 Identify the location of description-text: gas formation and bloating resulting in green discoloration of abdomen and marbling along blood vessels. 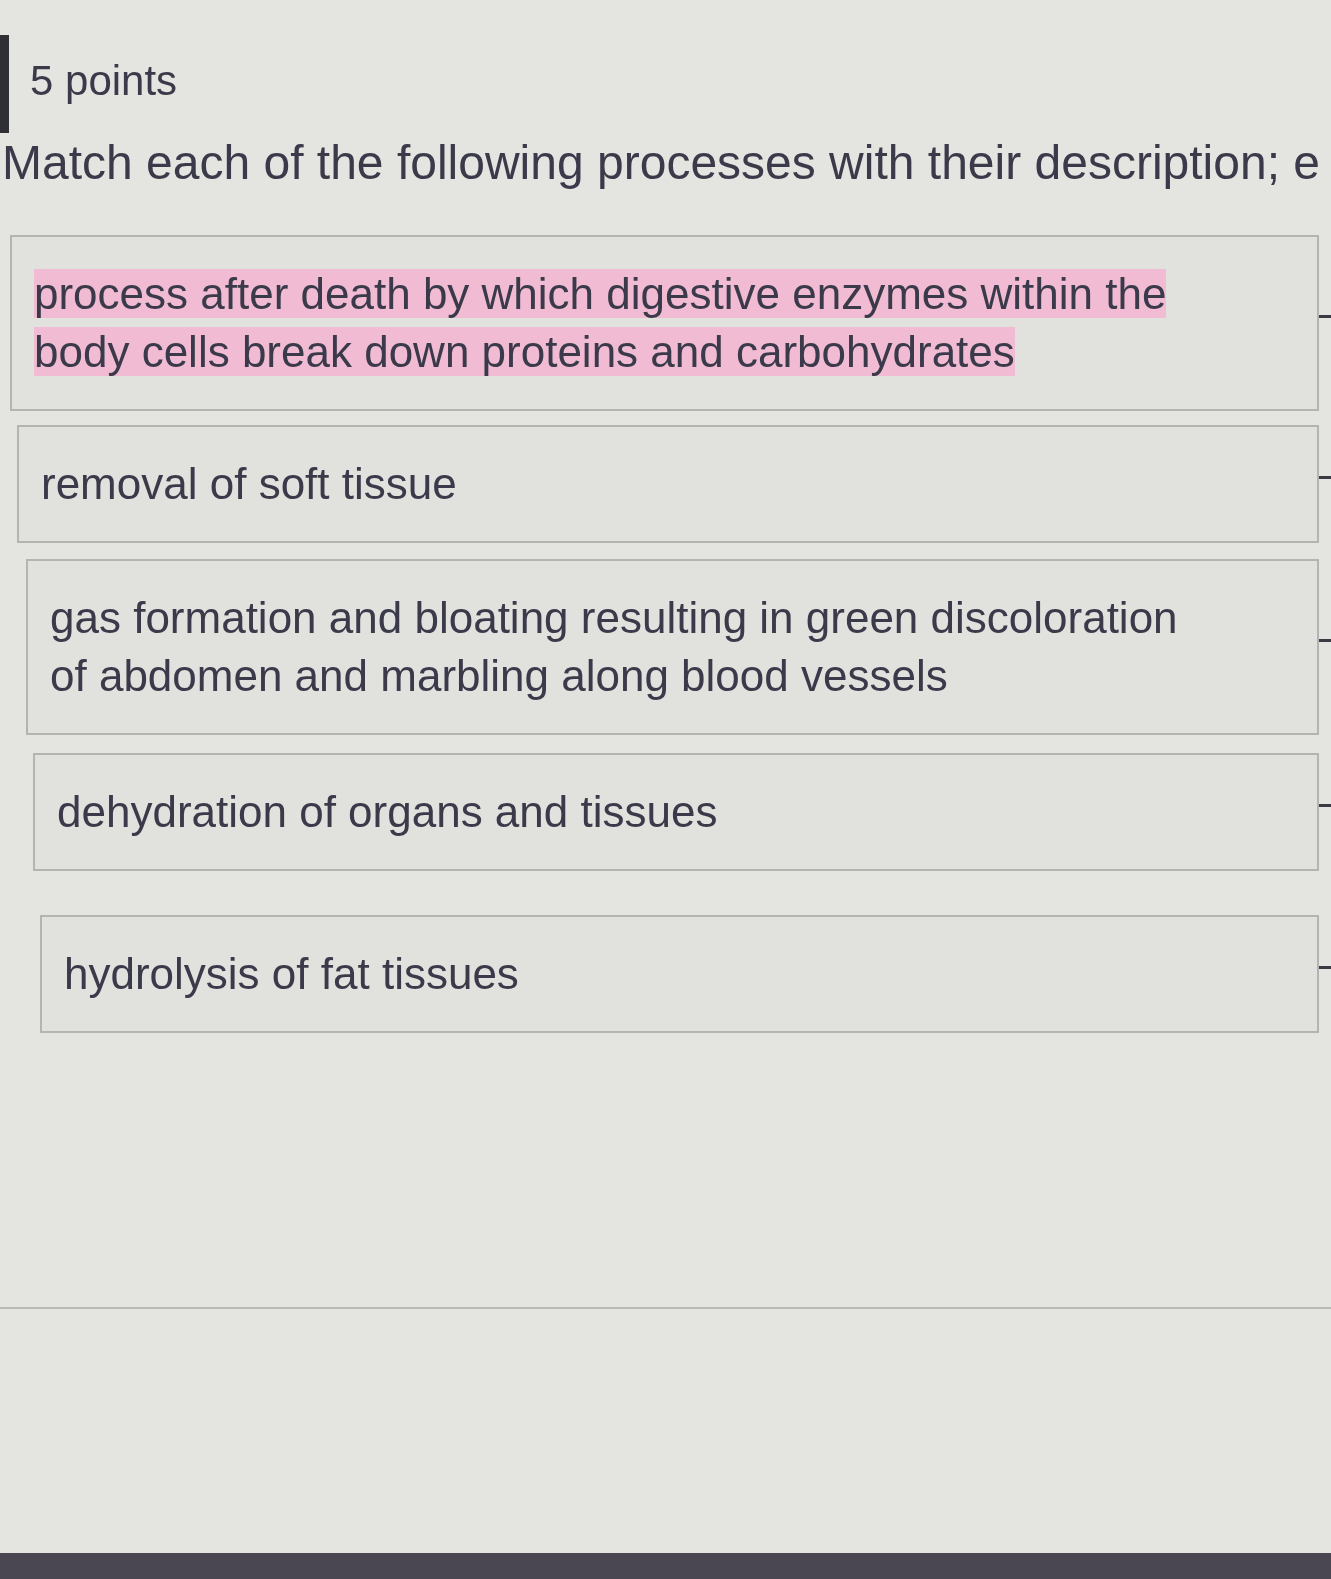
(614, 647).